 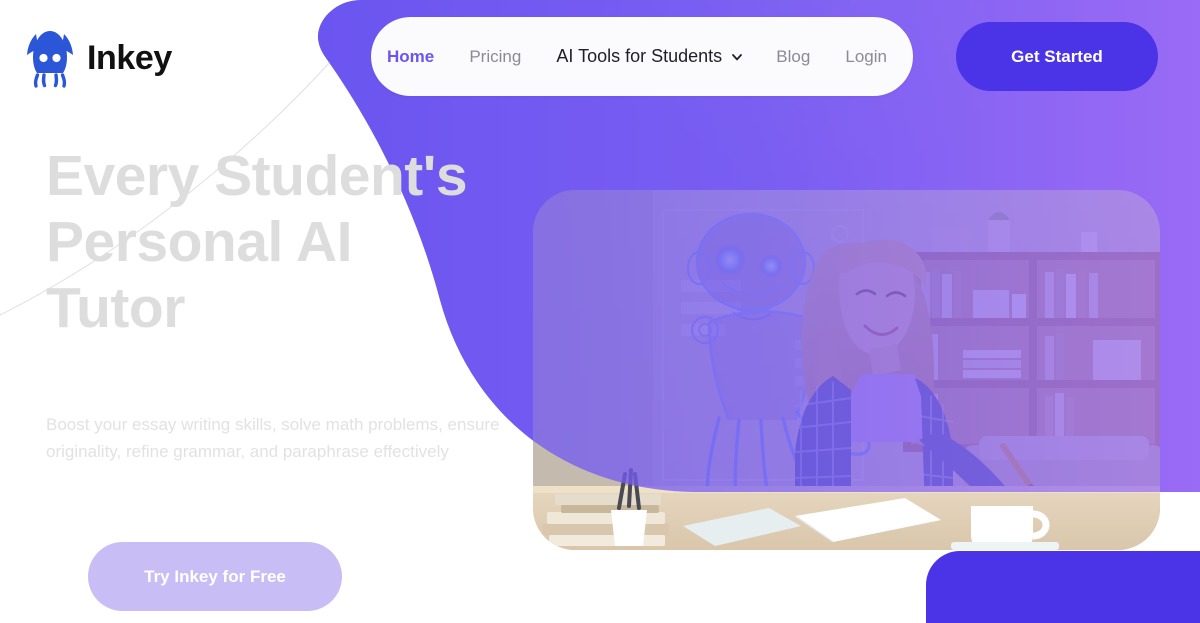 I want to click on nav-item-home: Home, so click(x=410, y=57).